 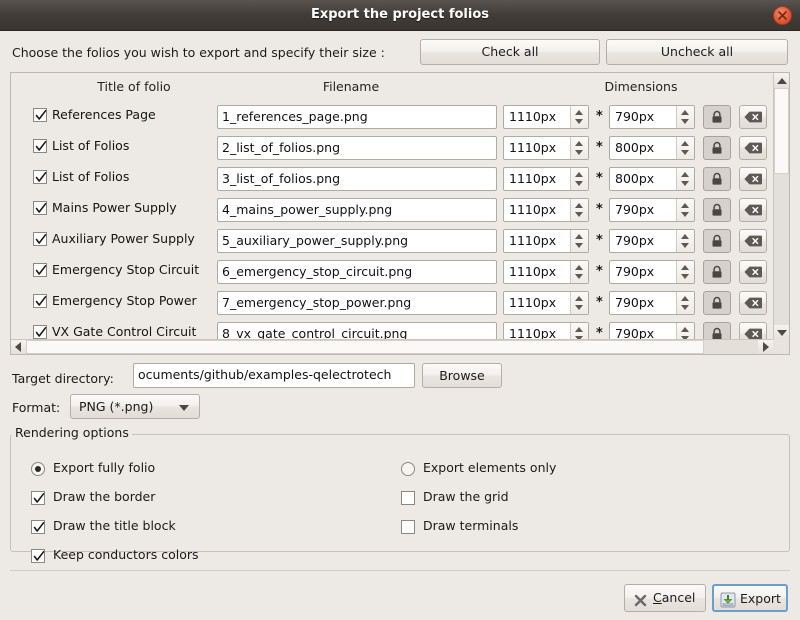 I want to click on filename-input: 5_auxiliary_power_supply.png, so click(x=357, y=241).